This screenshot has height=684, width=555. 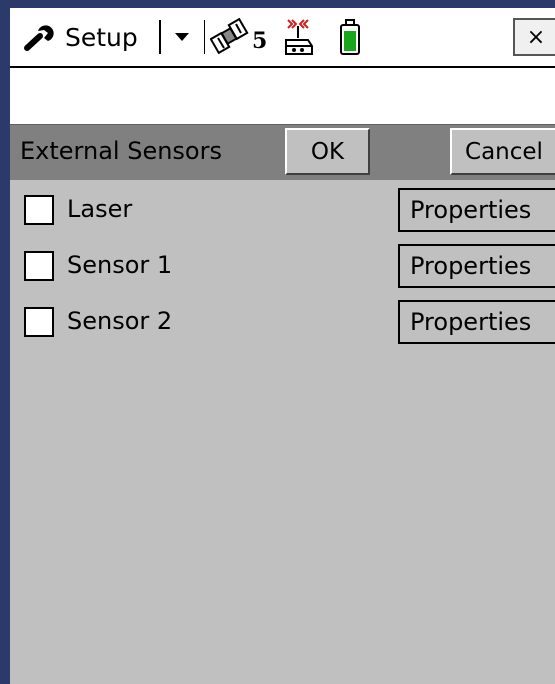 I want to click on satellite-count: 5, so click(x=260, y=41).